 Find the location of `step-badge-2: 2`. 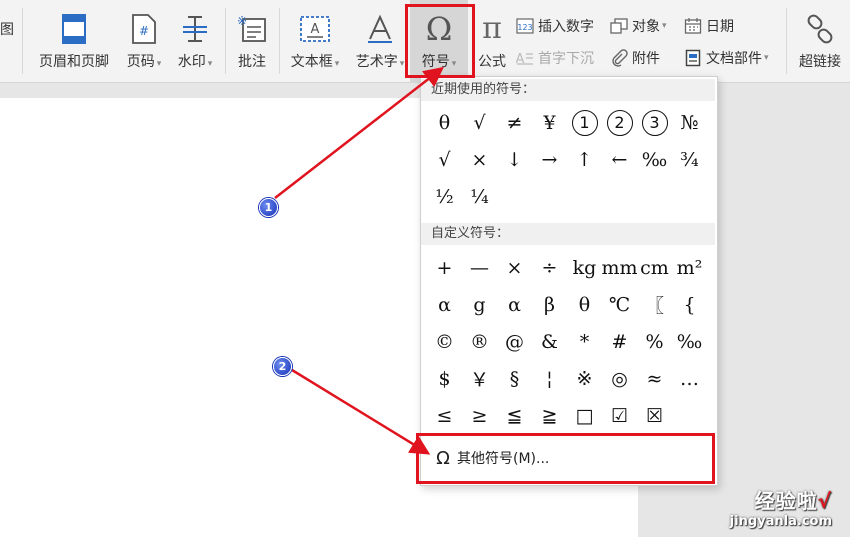

step-badge-2: 2 is located at coordinates (282, 366).